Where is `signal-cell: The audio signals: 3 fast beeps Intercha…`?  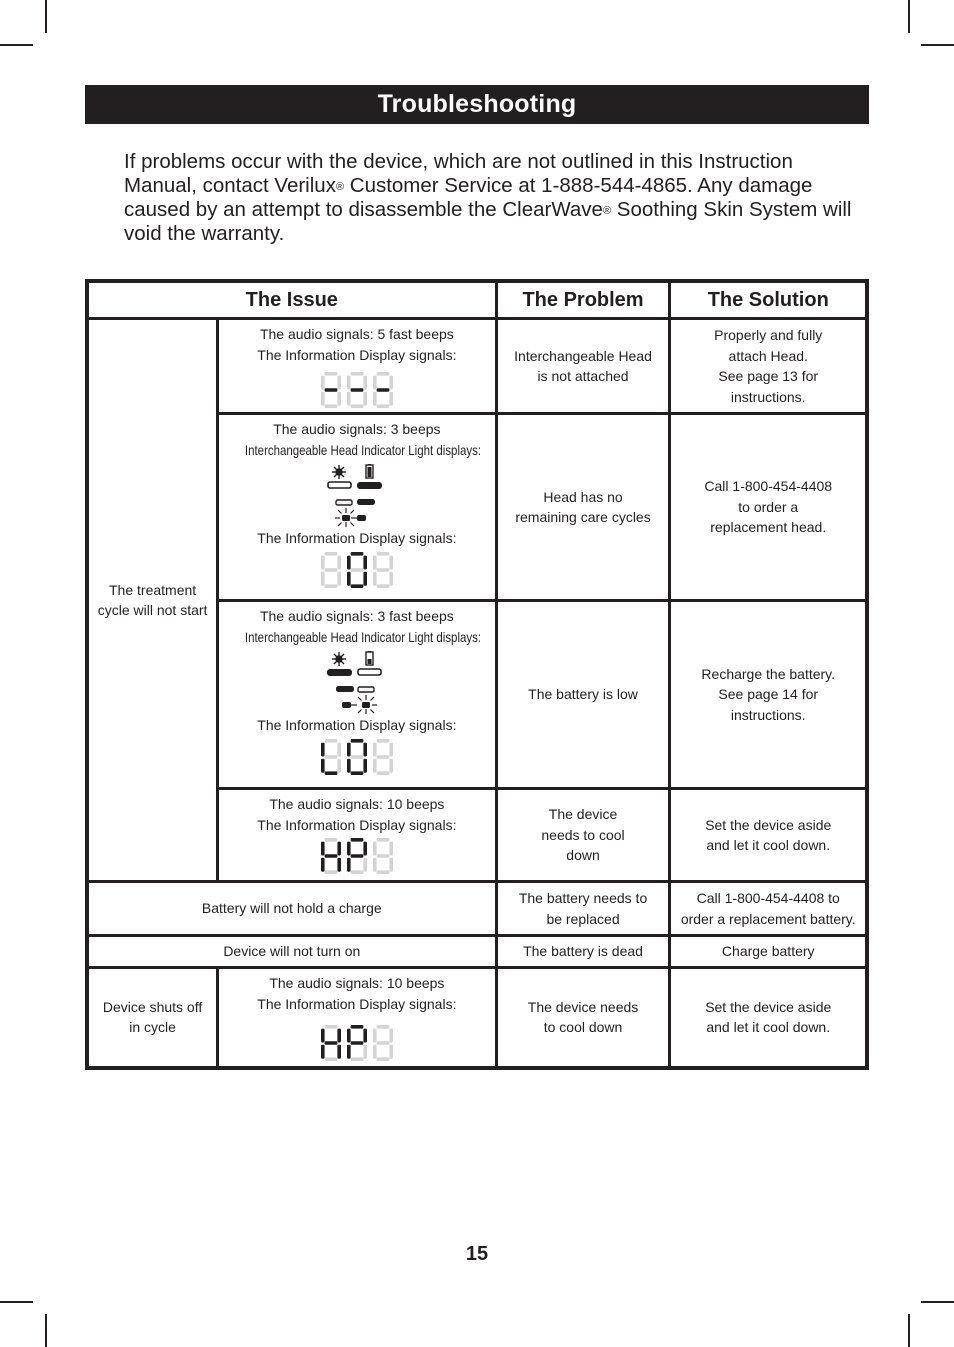
signal-cell: The audio signals: 3 fast beeps Intercha… is located at coordinates (357, 694).